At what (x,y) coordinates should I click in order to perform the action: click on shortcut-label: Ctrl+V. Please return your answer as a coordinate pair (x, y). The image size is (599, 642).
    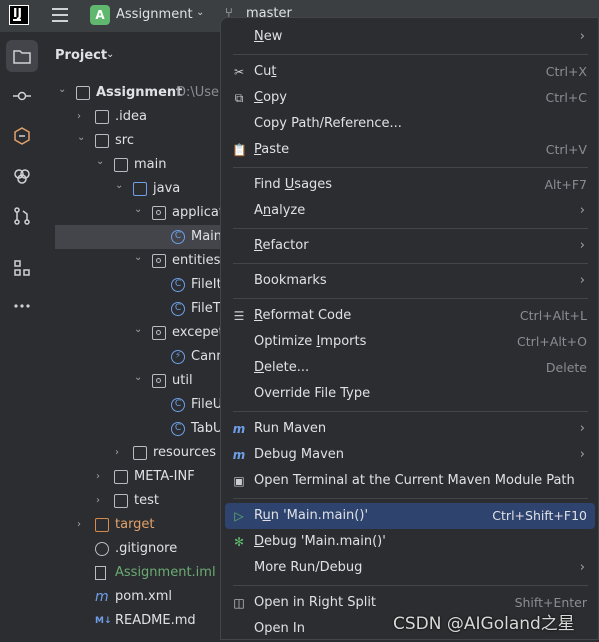
    Looking at the image, I should click on (566, 149).